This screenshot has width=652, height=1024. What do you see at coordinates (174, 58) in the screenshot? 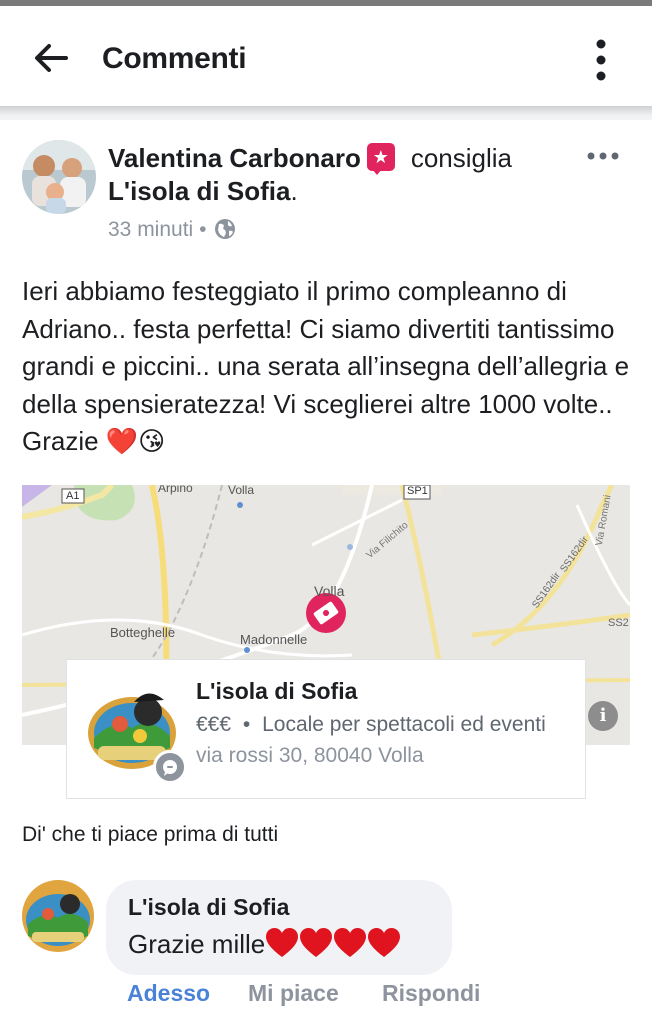
I see `page-title: Commenti` at bounding box center [174, 58].